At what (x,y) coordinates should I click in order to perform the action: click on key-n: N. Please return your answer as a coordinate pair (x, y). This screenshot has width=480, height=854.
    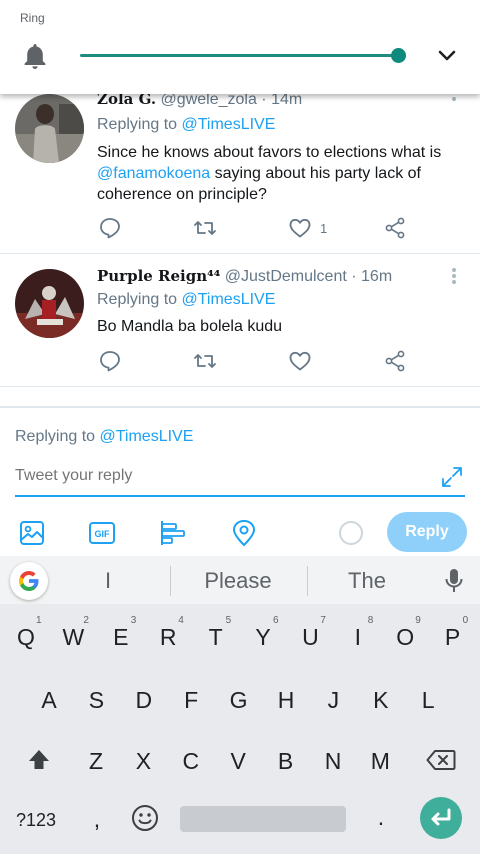
    Looking at the image, I should click on (333, 761).